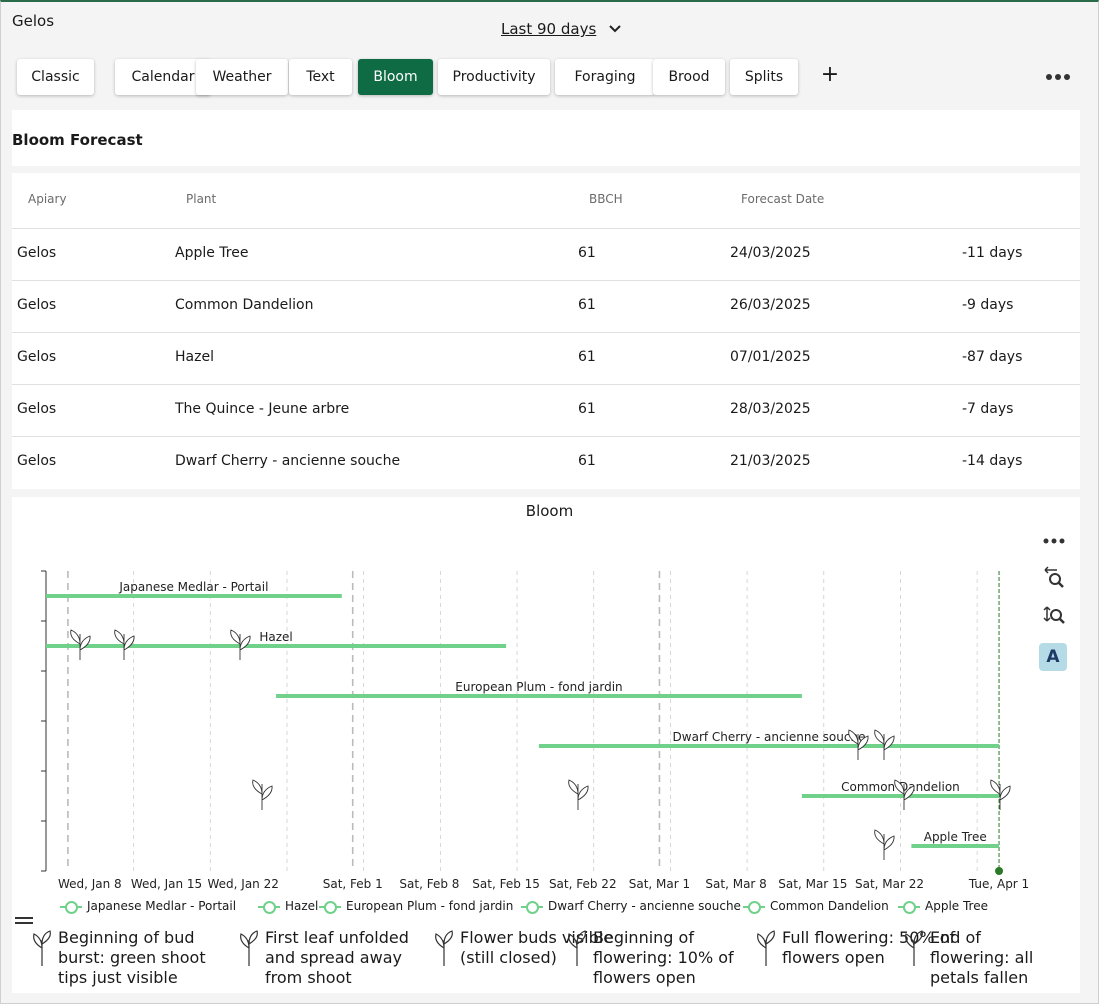 This screenshot has width=1099, height=1004. I want to click on x-tick-label: Sat, Feb 8, so click(429, 884).